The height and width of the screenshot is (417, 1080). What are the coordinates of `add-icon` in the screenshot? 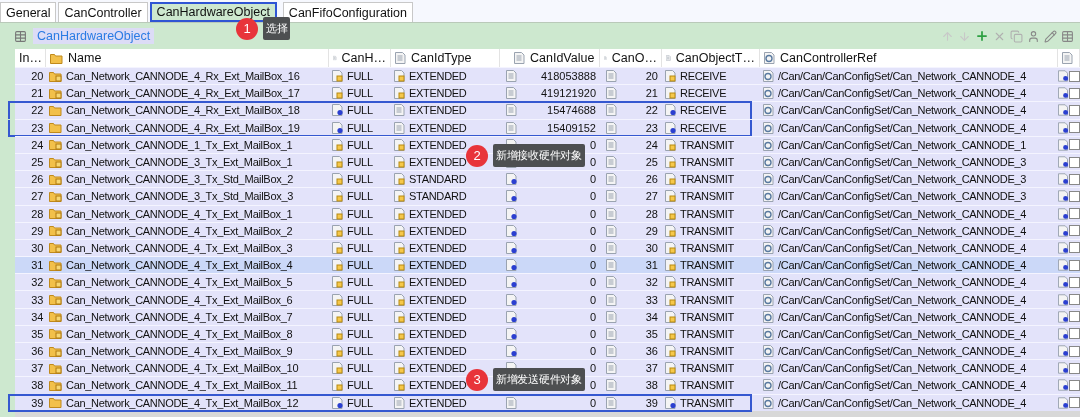 It's located at (982, 36).